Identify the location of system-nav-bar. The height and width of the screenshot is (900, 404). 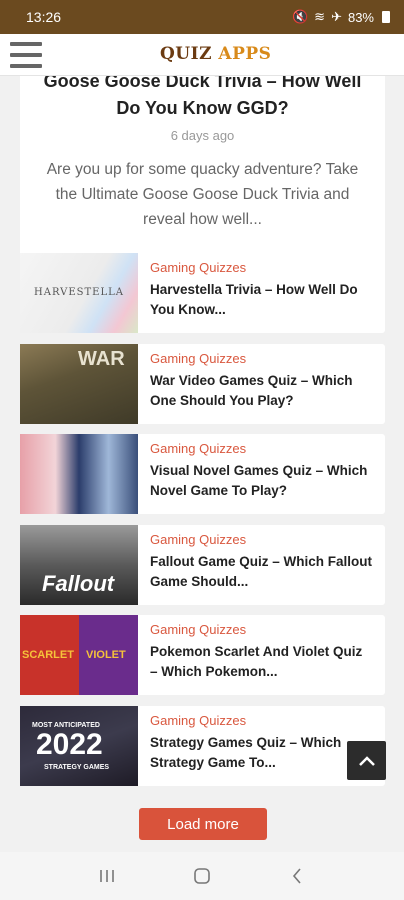
(202, 876).